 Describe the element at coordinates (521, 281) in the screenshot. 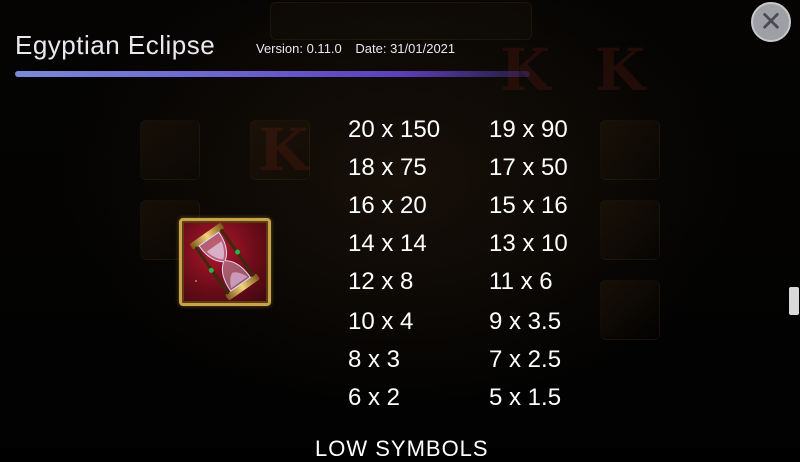

I see `payout-right-5: 11 x 6` at that location.